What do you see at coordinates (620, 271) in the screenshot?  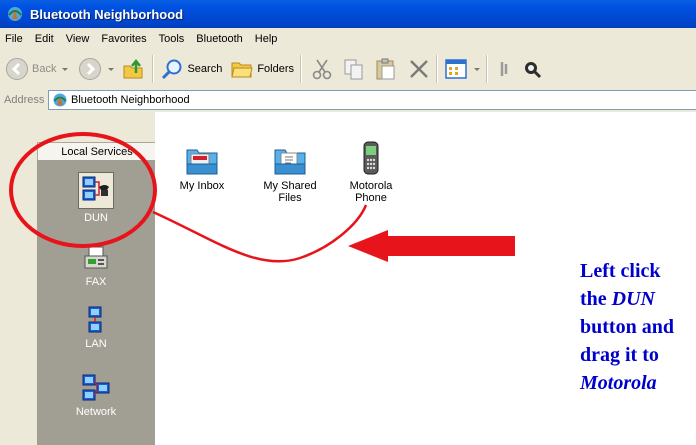 I see `instruction-line-1: Left click` at bounding box center [620, 271].